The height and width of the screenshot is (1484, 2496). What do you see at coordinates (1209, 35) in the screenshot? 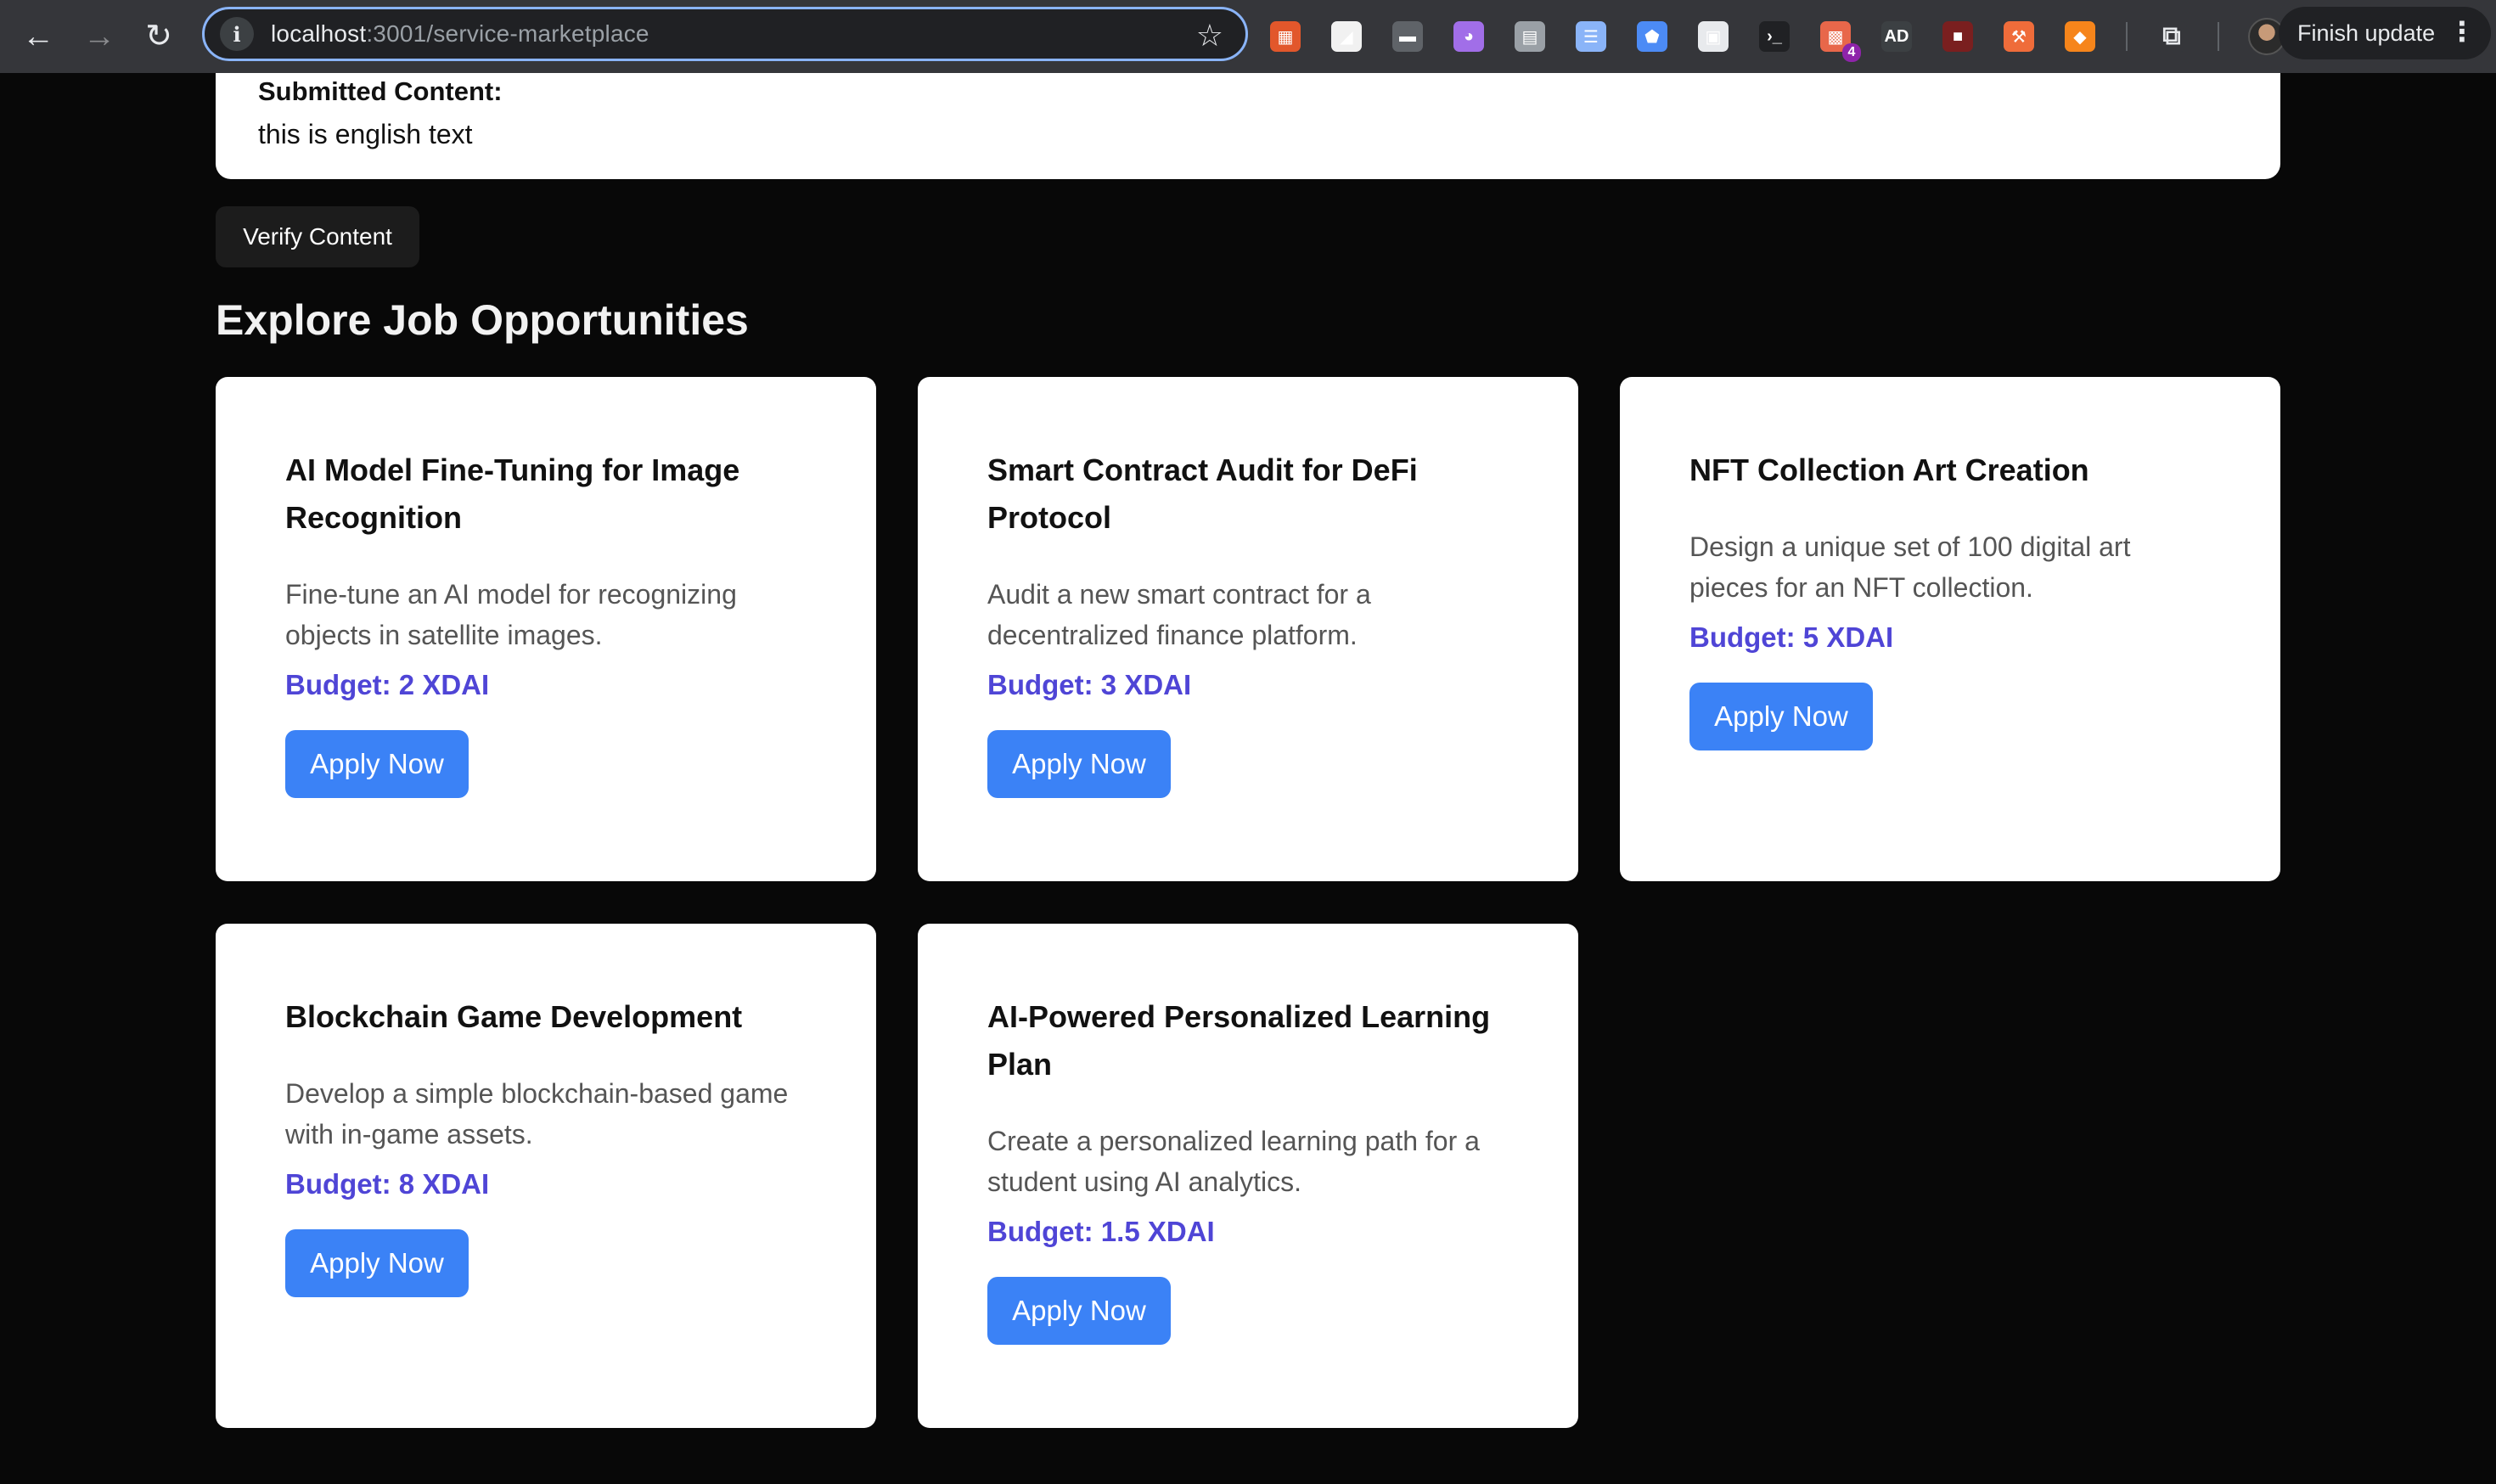
I see `bookmark-star-icon: ☆` at bounding box center [1209, 35].